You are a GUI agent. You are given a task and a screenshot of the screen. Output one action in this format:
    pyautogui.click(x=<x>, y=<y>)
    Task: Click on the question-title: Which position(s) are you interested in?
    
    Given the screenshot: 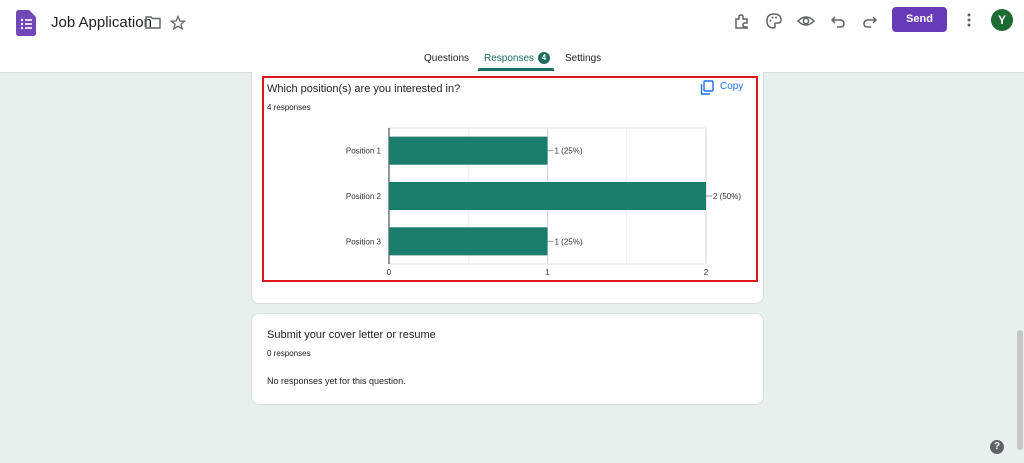 What is the action you would take?
    pyautogui.click(x=364, y=89)
    